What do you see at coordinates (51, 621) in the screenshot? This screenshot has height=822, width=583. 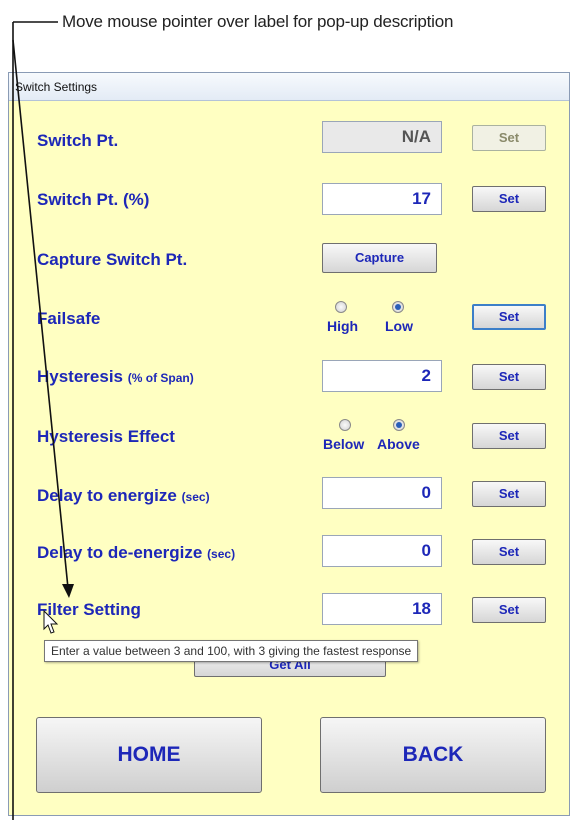 I see `mouse-pointer-icon` at bounding box center [51, 621].